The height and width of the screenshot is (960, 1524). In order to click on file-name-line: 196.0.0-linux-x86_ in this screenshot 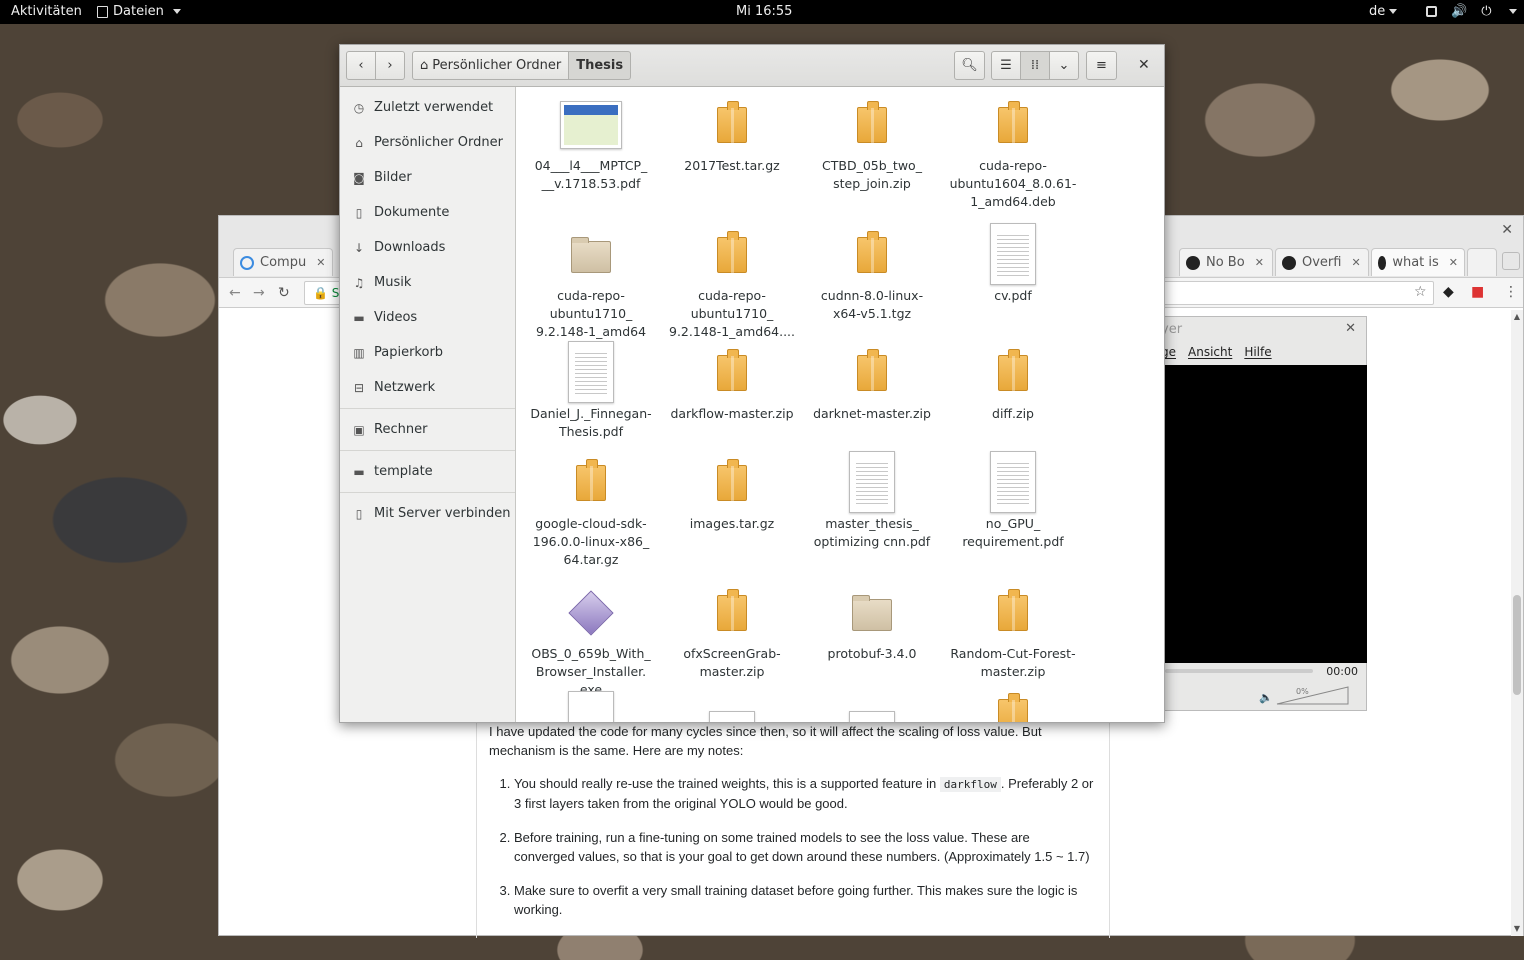, I will do `click(591, 541)`.